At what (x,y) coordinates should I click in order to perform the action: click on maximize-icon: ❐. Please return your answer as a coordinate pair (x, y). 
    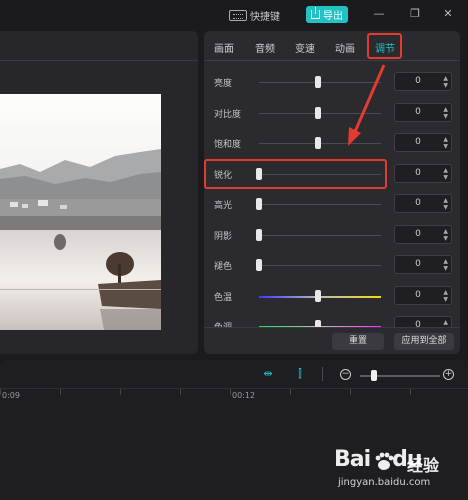
    Looking at the image, I should click on (415, 14).